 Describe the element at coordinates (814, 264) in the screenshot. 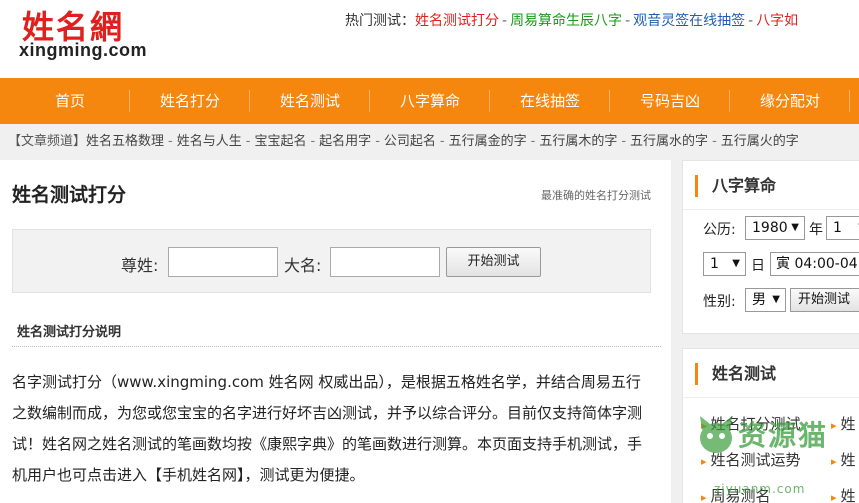

I see `hour-select: 寅 04:00-04:59` at that location.